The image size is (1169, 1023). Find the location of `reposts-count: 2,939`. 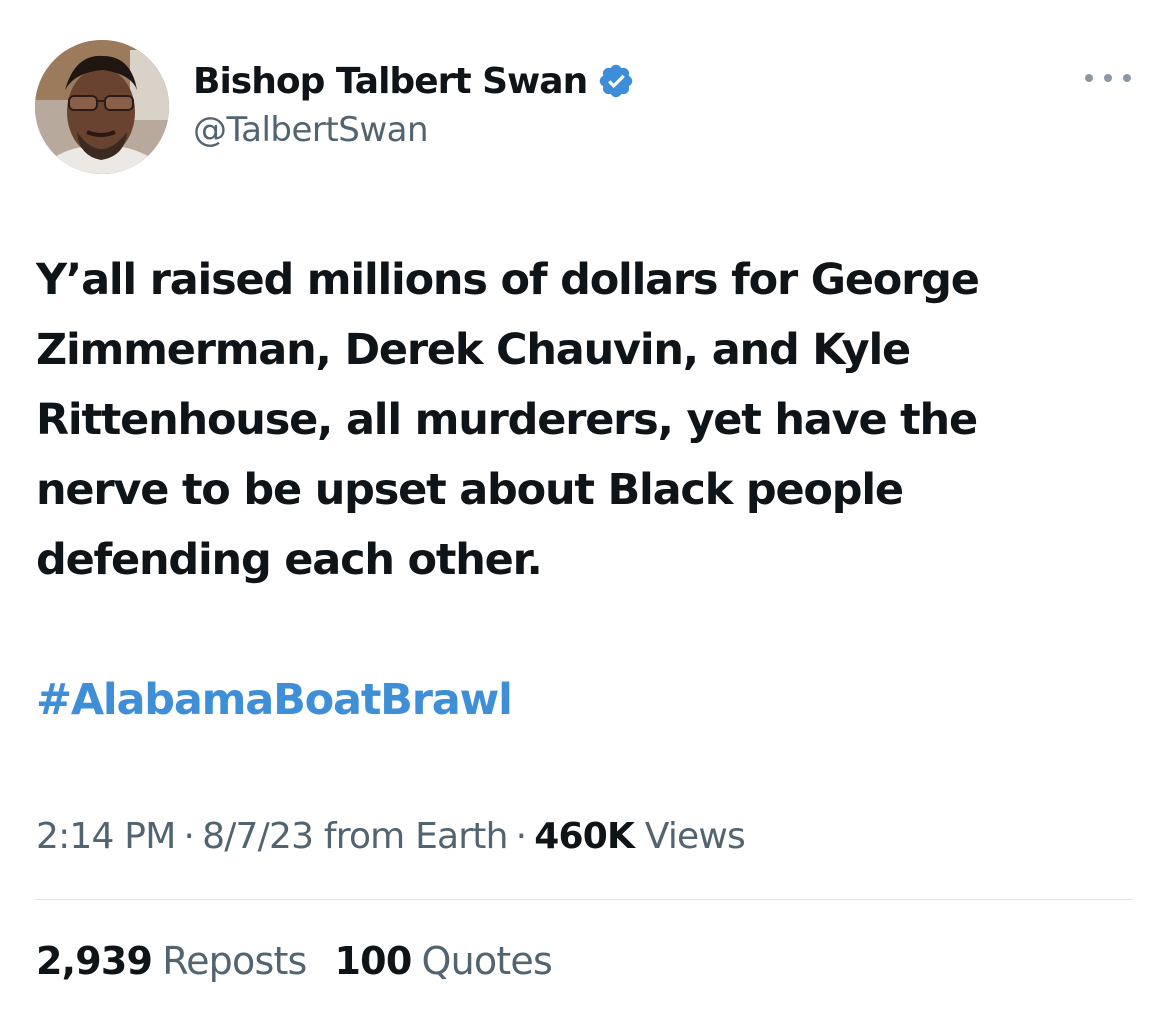

reposts-count: 2,939 is located at coordinates (94, 961).